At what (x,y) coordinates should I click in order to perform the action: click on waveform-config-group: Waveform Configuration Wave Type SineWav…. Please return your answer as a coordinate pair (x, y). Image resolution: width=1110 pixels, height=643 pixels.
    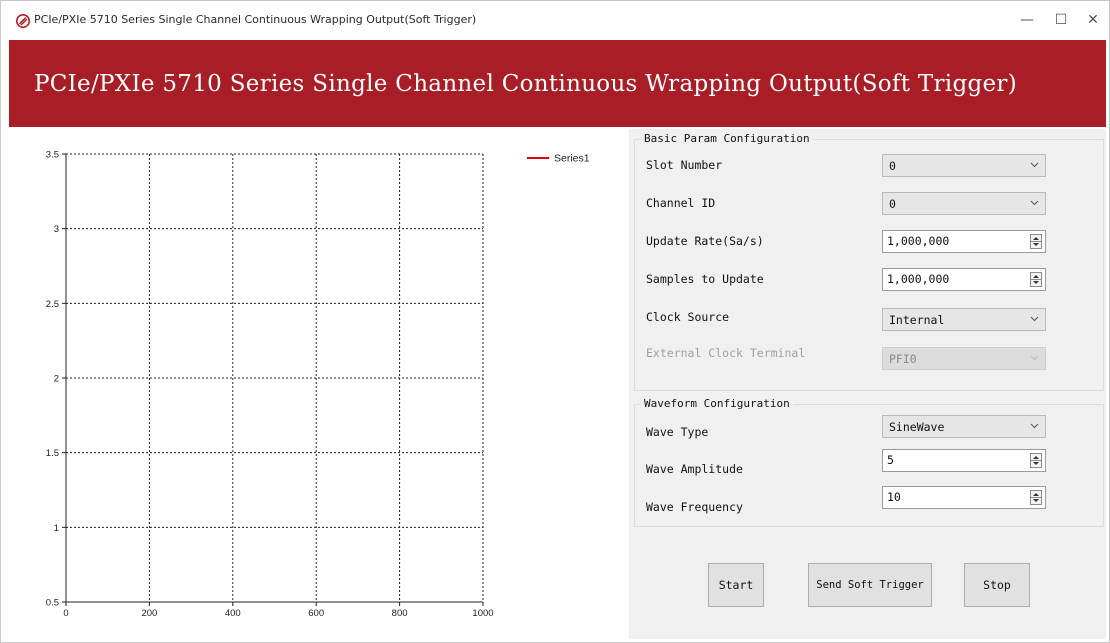
    Looking at the image, I should click on (869, 462).